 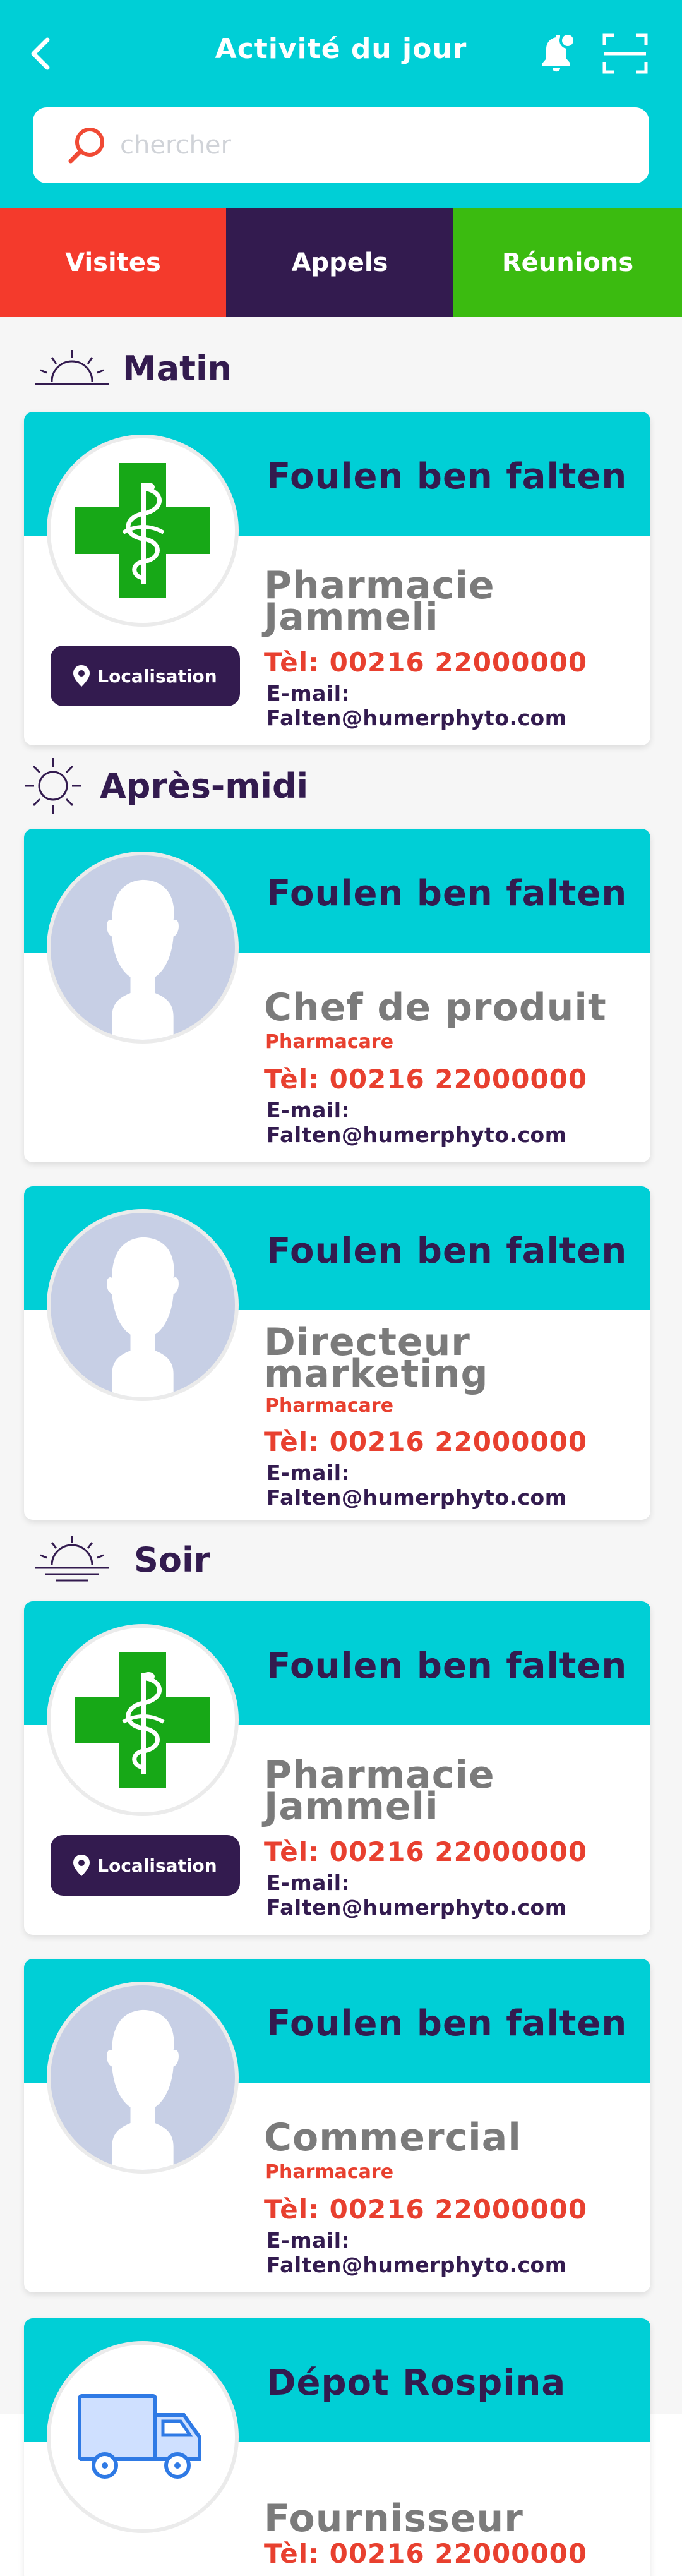 What do you see at coordinates (416, 2383) in the screenshot?
I see `contact-name: Dépot Rospina` at bounding box center [416, 2383].